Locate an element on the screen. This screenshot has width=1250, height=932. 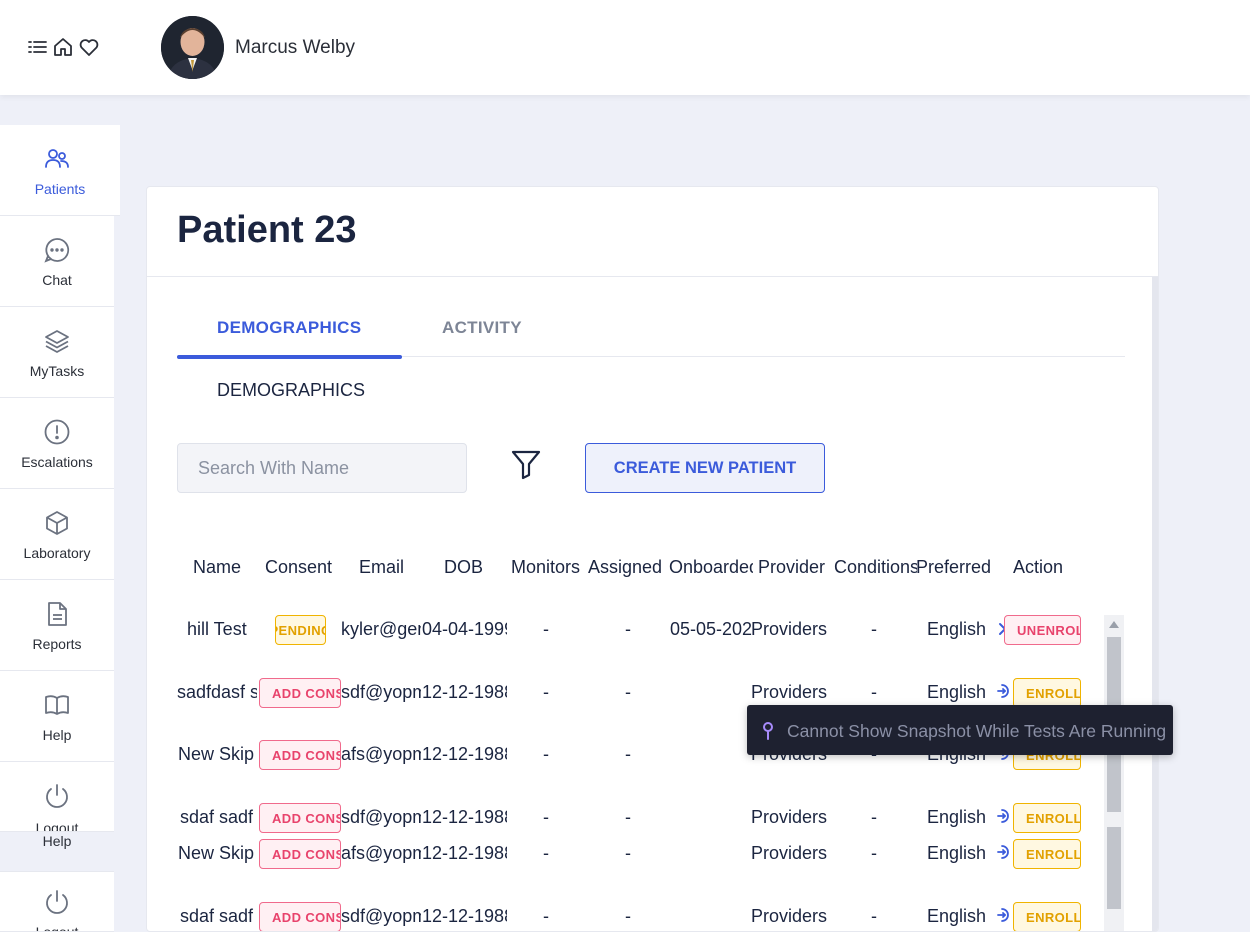
sidebar-item-label: Escalations is located at coordinates (57, 462).